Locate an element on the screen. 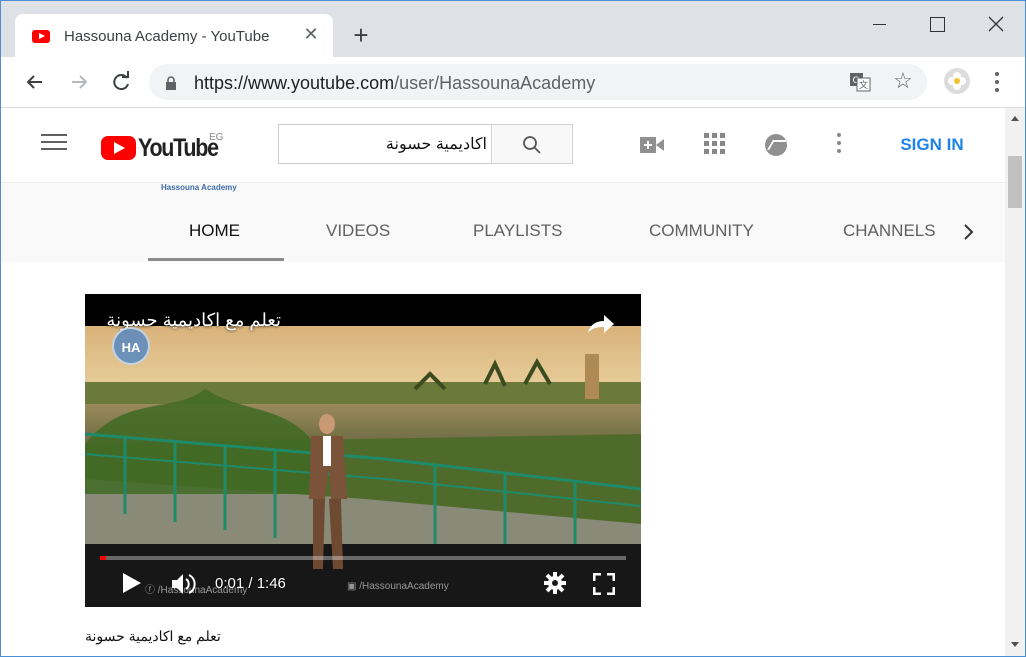  volume-icon is located at coordinates (184, 584).